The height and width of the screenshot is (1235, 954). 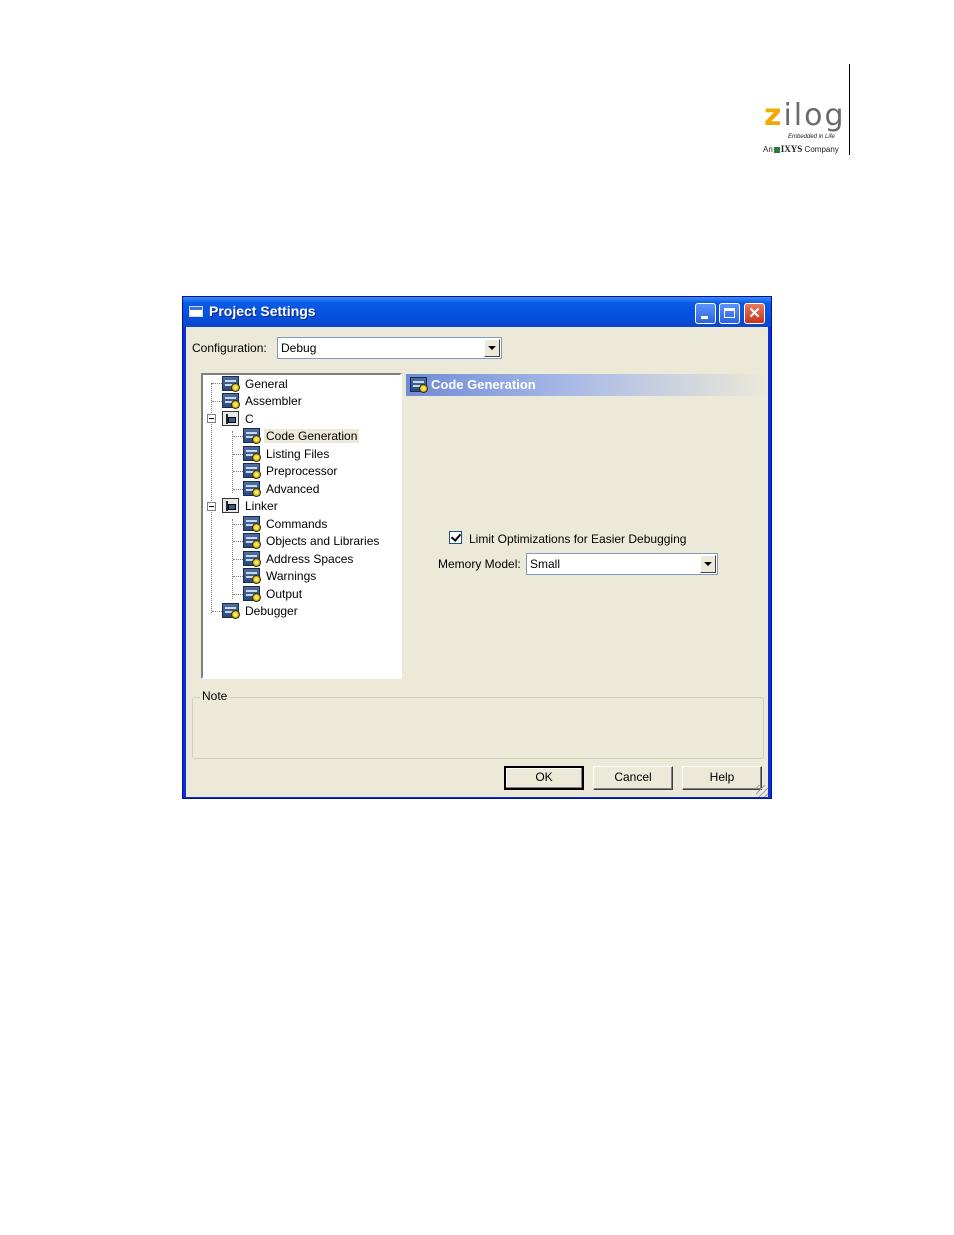 What do you see at coordinates (477, 312) in the screenshot?
I see `title-bar: Project Settings ✕` at bounding box center [477, 312].